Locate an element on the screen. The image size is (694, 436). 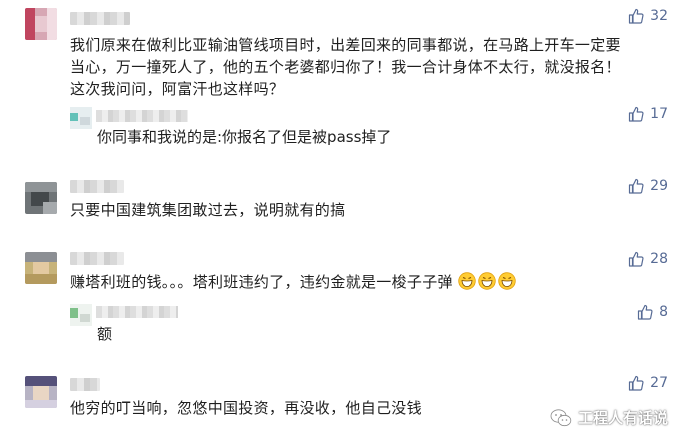
comment-text-line: 我们原来在做利比亚输油管线项目时，出差回来的同事都说，在马路上开车一定要 is located at coordinates (345, 45).